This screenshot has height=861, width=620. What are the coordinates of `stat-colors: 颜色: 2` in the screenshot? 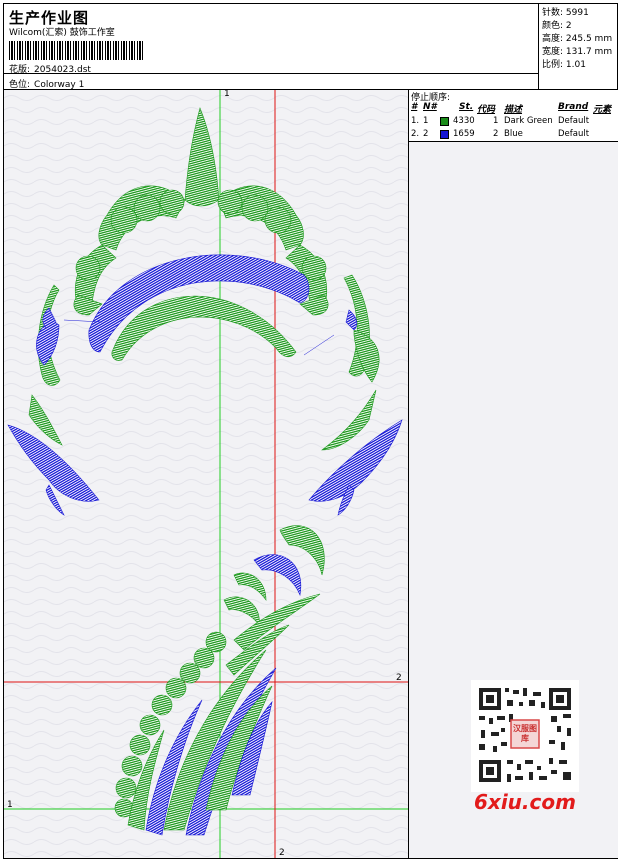 It's located at (557, 26).